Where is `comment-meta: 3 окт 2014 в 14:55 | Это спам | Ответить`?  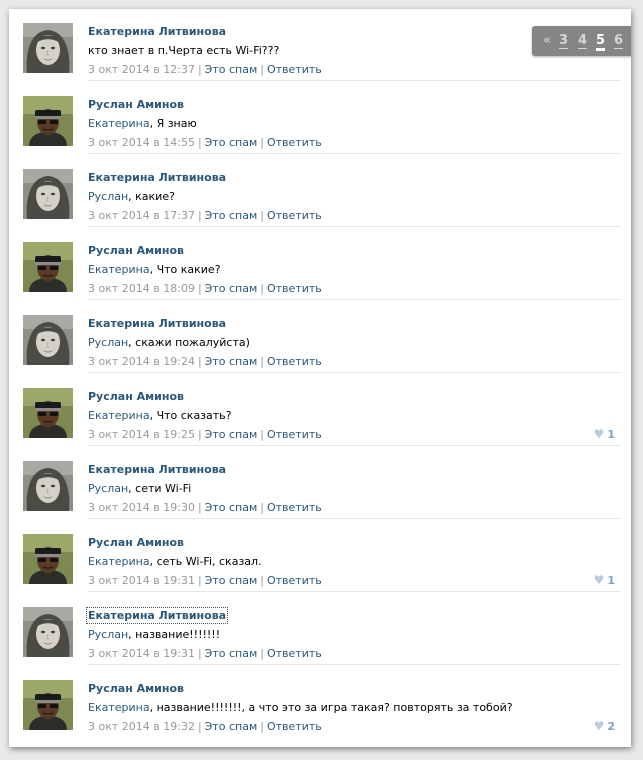 comment-meta: 3 окт 2014 в 14:55 | Это спам | Ответить is located at coordinates (205, 142).